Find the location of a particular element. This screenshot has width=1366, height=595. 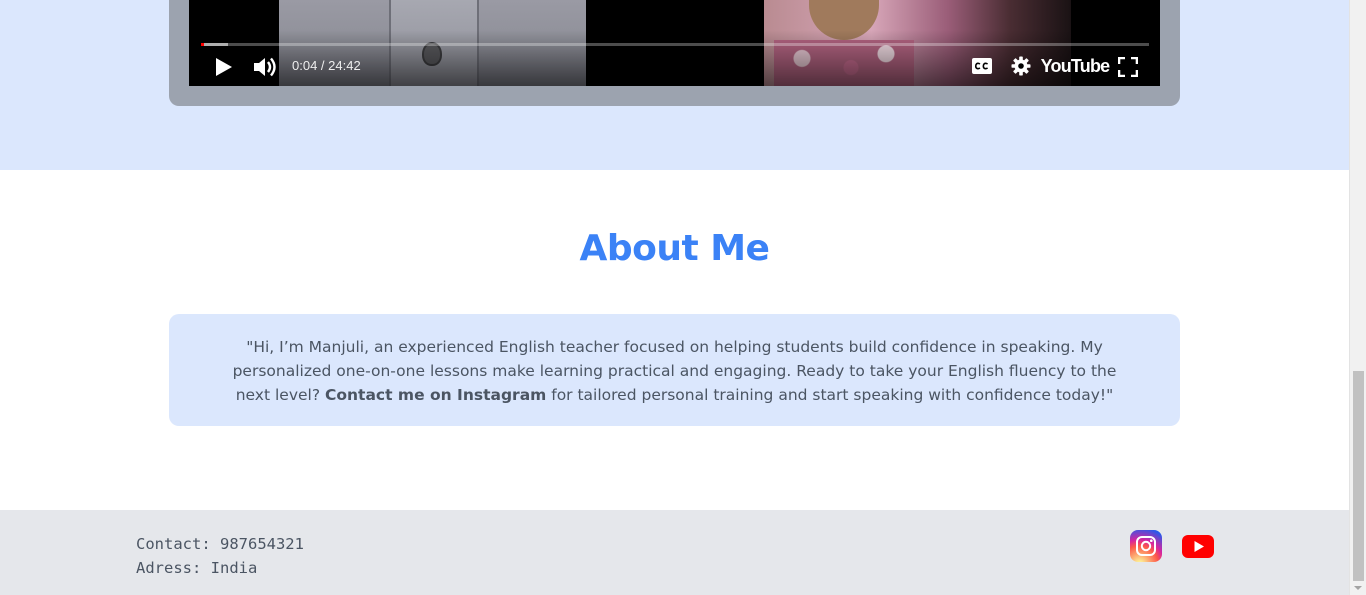

footer-address: Adress: India is located at coordinates (197, 568).